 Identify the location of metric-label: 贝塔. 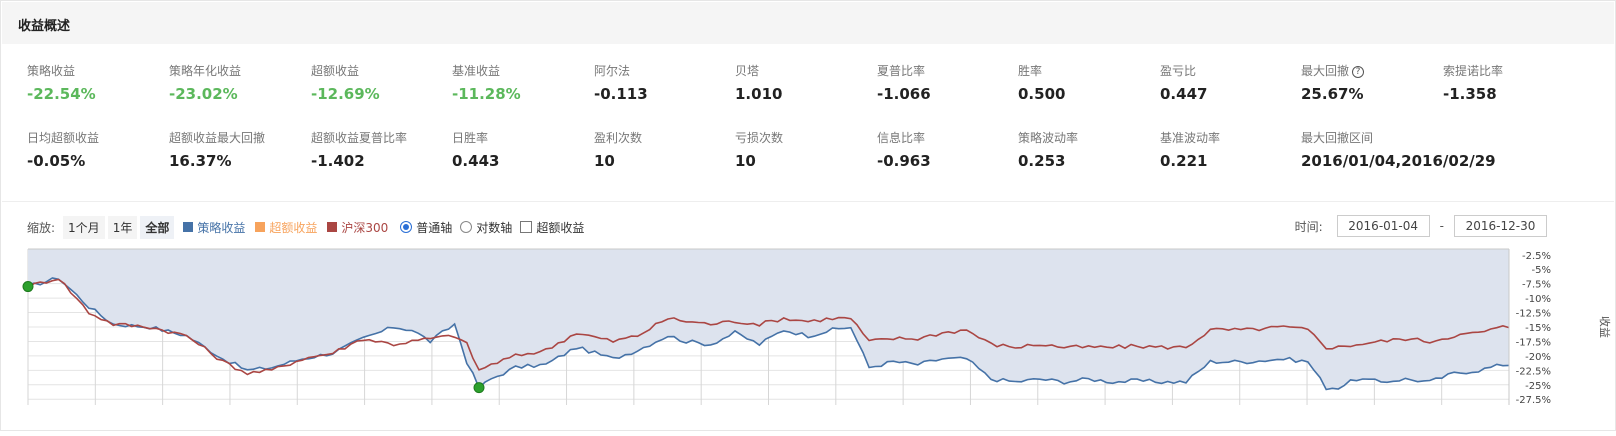
(805, 71).